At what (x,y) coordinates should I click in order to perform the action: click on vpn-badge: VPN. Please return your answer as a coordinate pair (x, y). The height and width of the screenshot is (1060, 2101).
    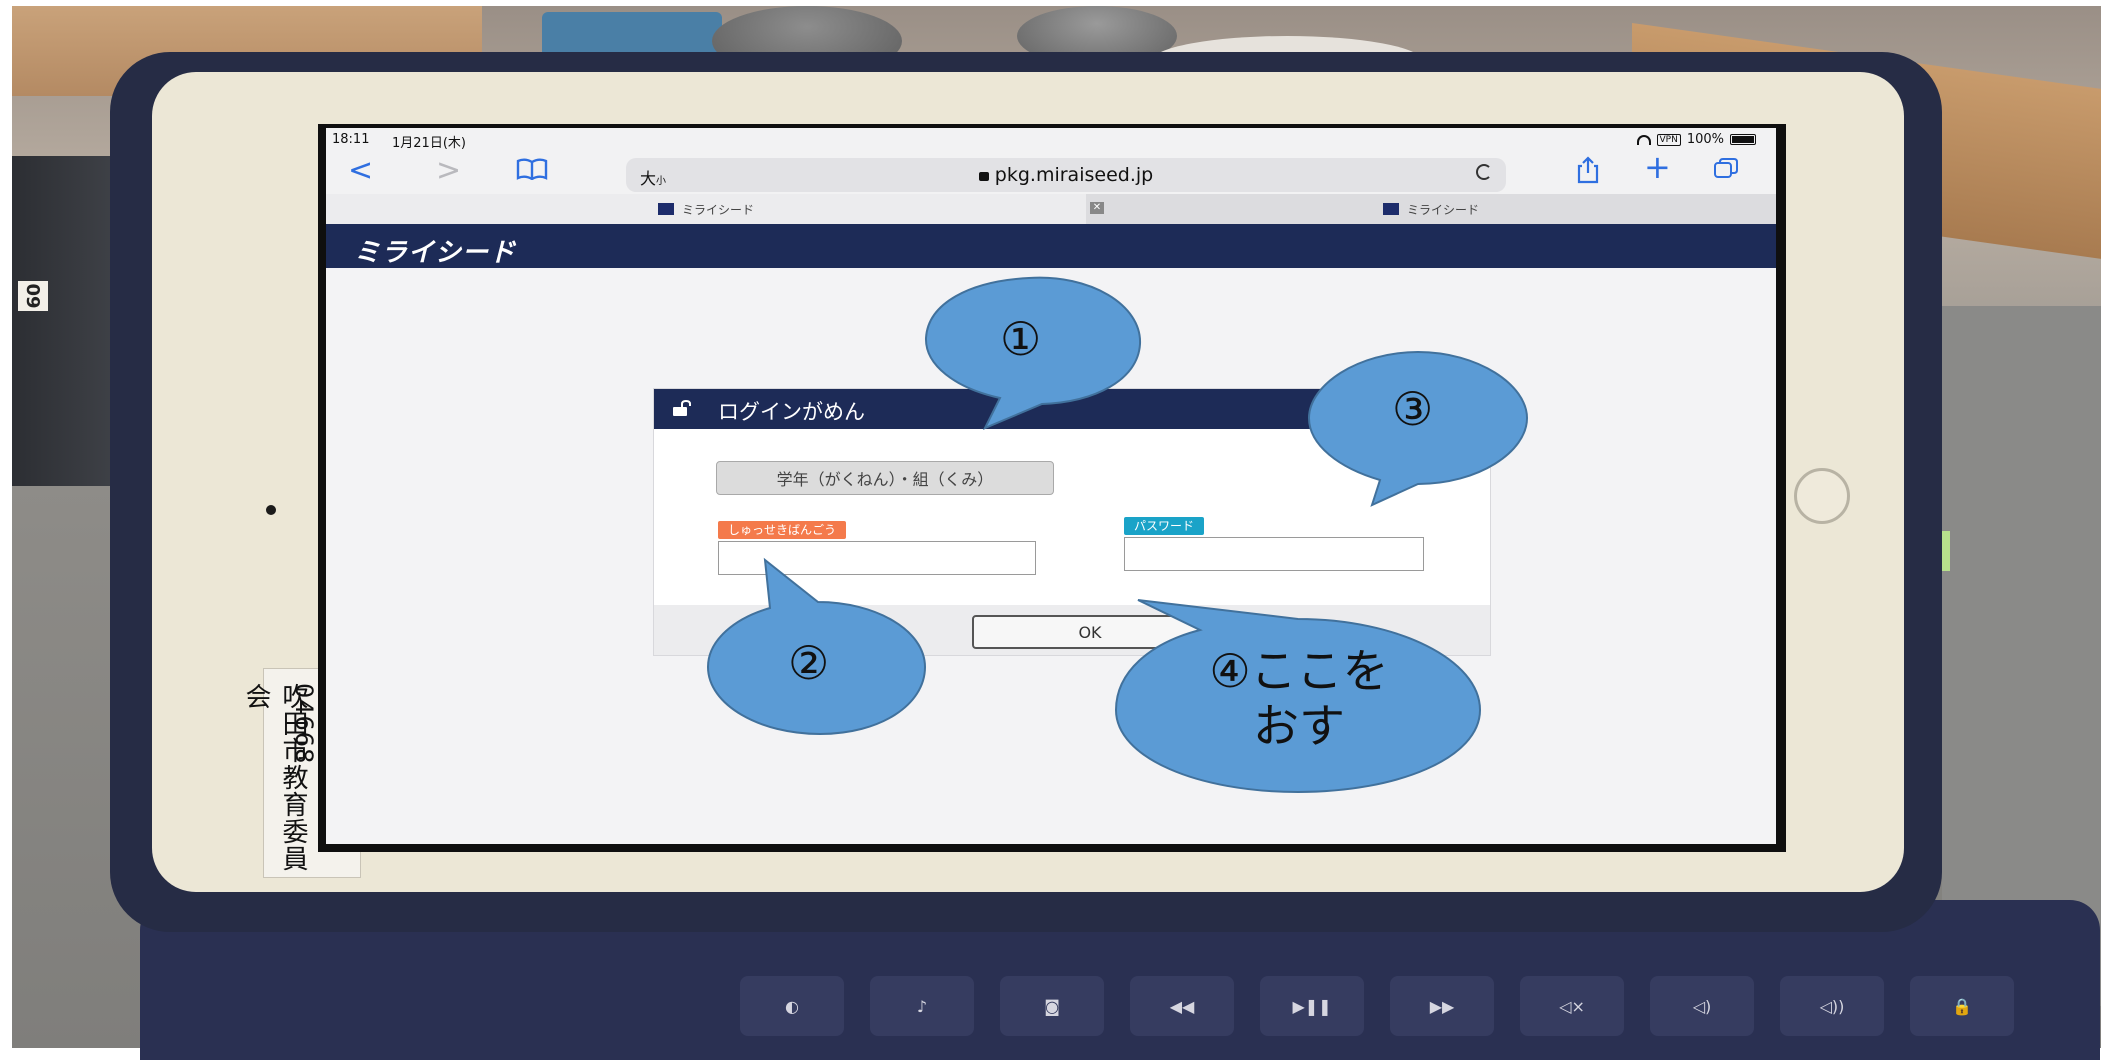
    Looking at the image, I should click on (1668, 139).